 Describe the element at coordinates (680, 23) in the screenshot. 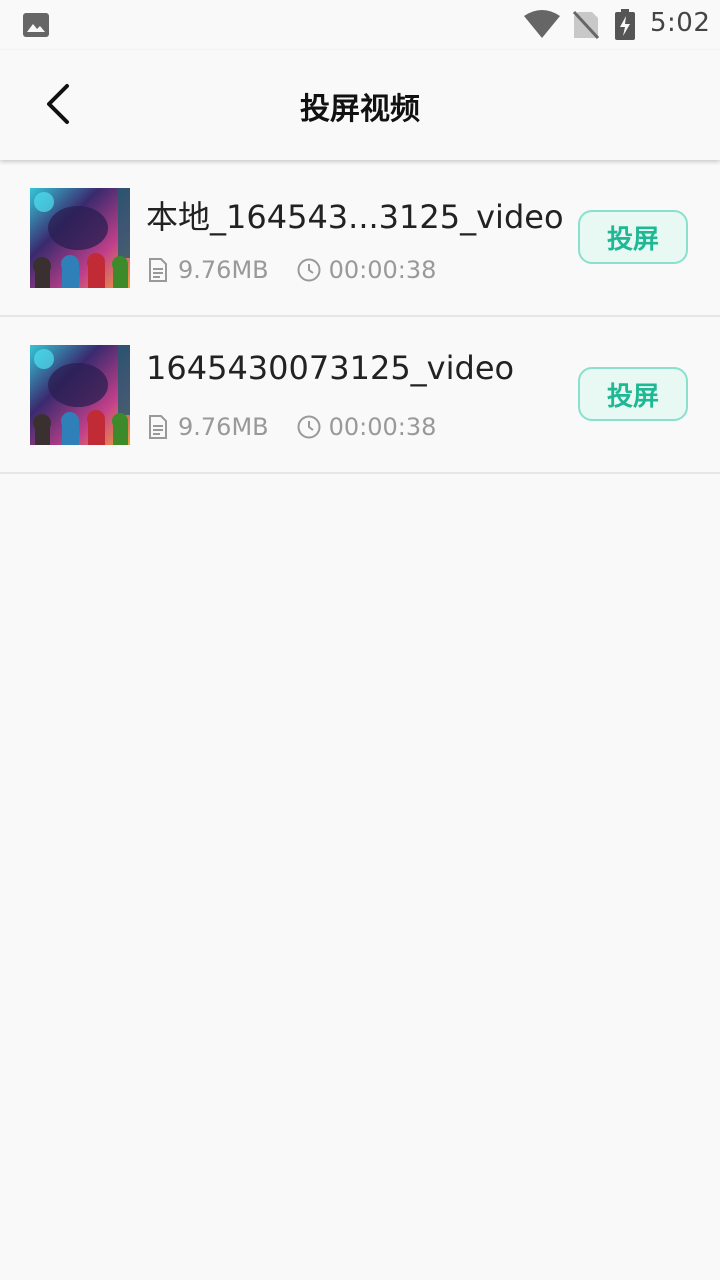

I see `status-time: 5:02` at that location.